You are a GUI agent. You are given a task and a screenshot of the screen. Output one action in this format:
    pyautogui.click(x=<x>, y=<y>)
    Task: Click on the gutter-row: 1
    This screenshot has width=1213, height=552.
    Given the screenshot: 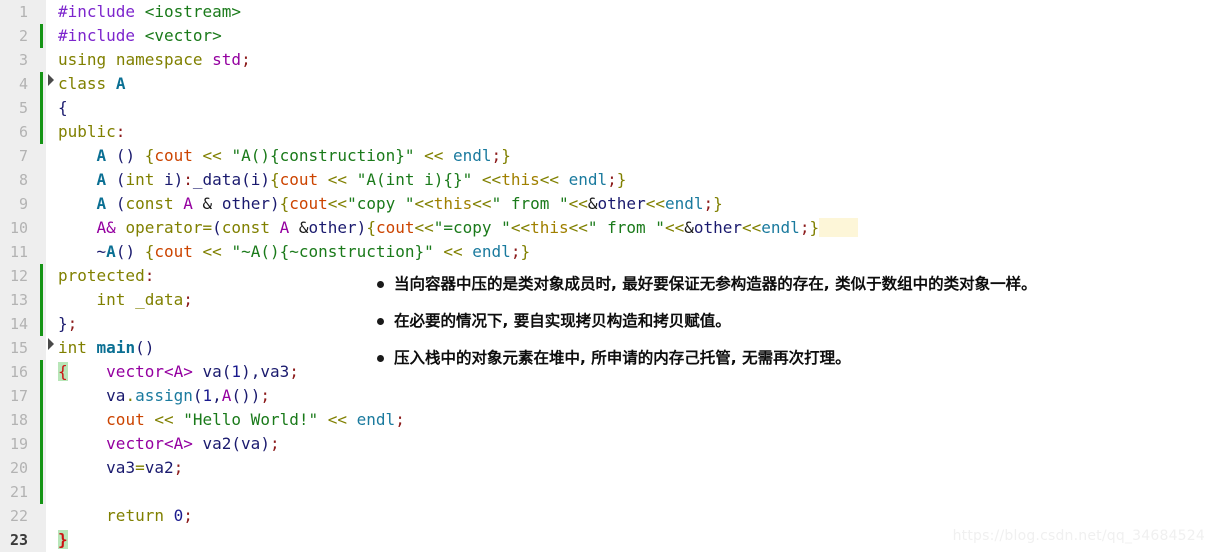 What is the action you would take?
    pyautogui.click(x=29, y=12)
    